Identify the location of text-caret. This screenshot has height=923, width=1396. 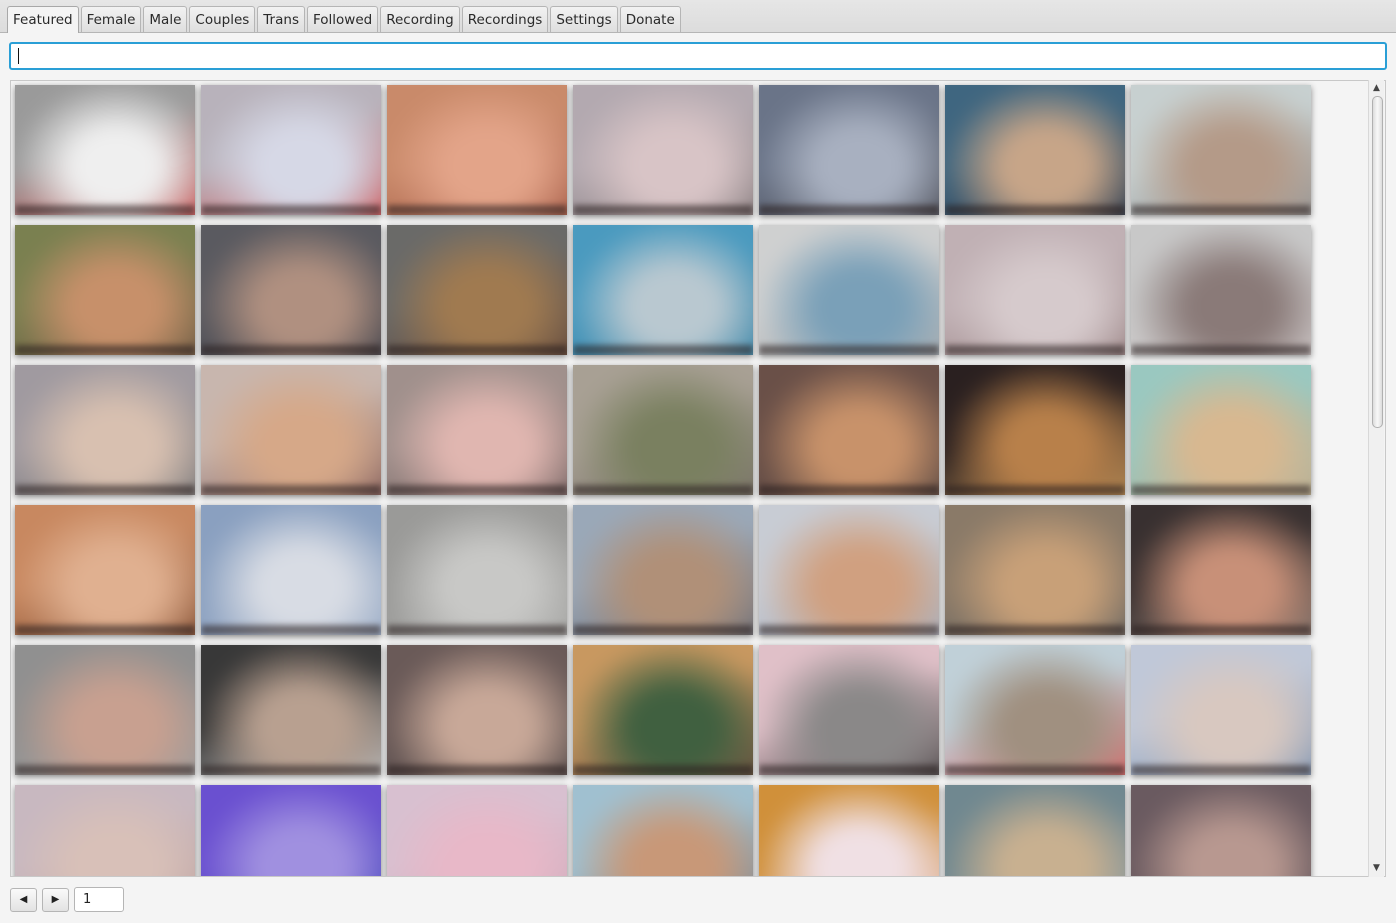
(18, 56).